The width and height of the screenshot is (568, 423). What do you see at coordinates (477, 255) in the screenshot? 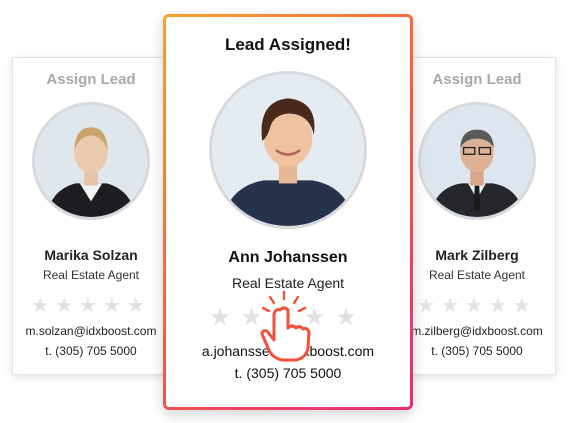
I see `agent-name: Mark Zilberg` at bounding box center [477, 255].